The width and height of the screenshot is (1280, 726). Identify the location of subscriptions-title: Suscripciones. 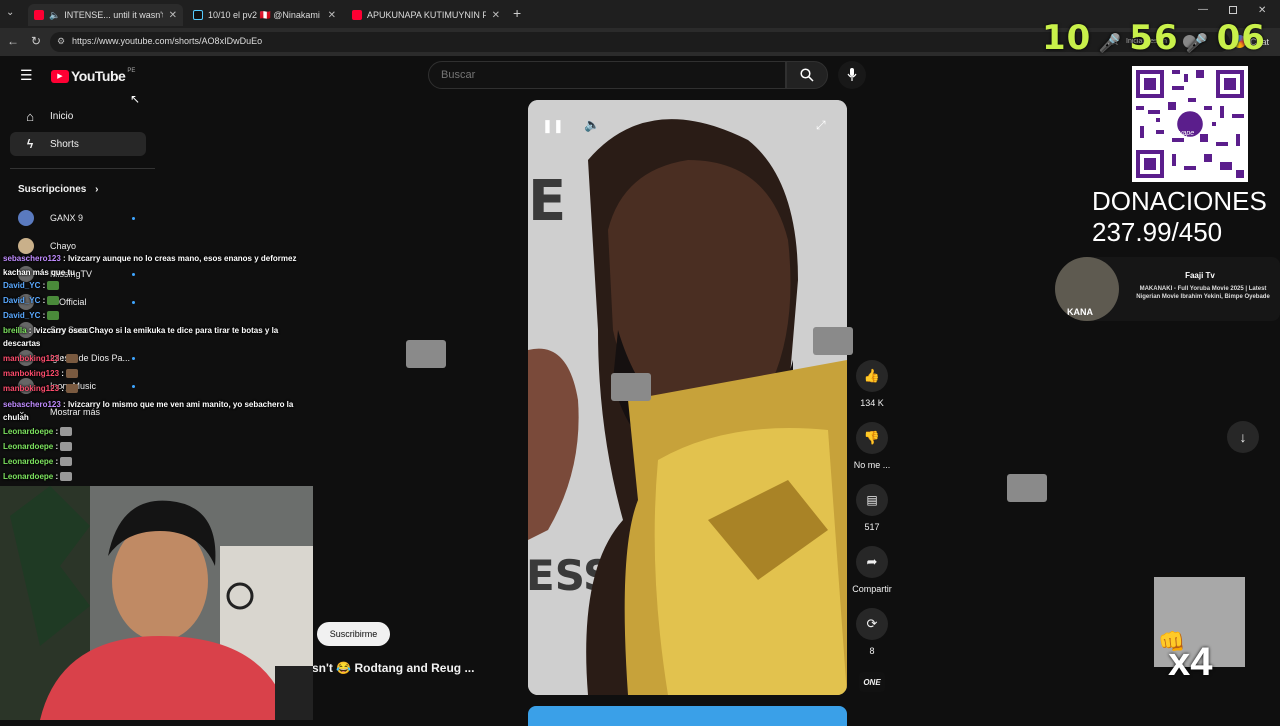
(52, 189).